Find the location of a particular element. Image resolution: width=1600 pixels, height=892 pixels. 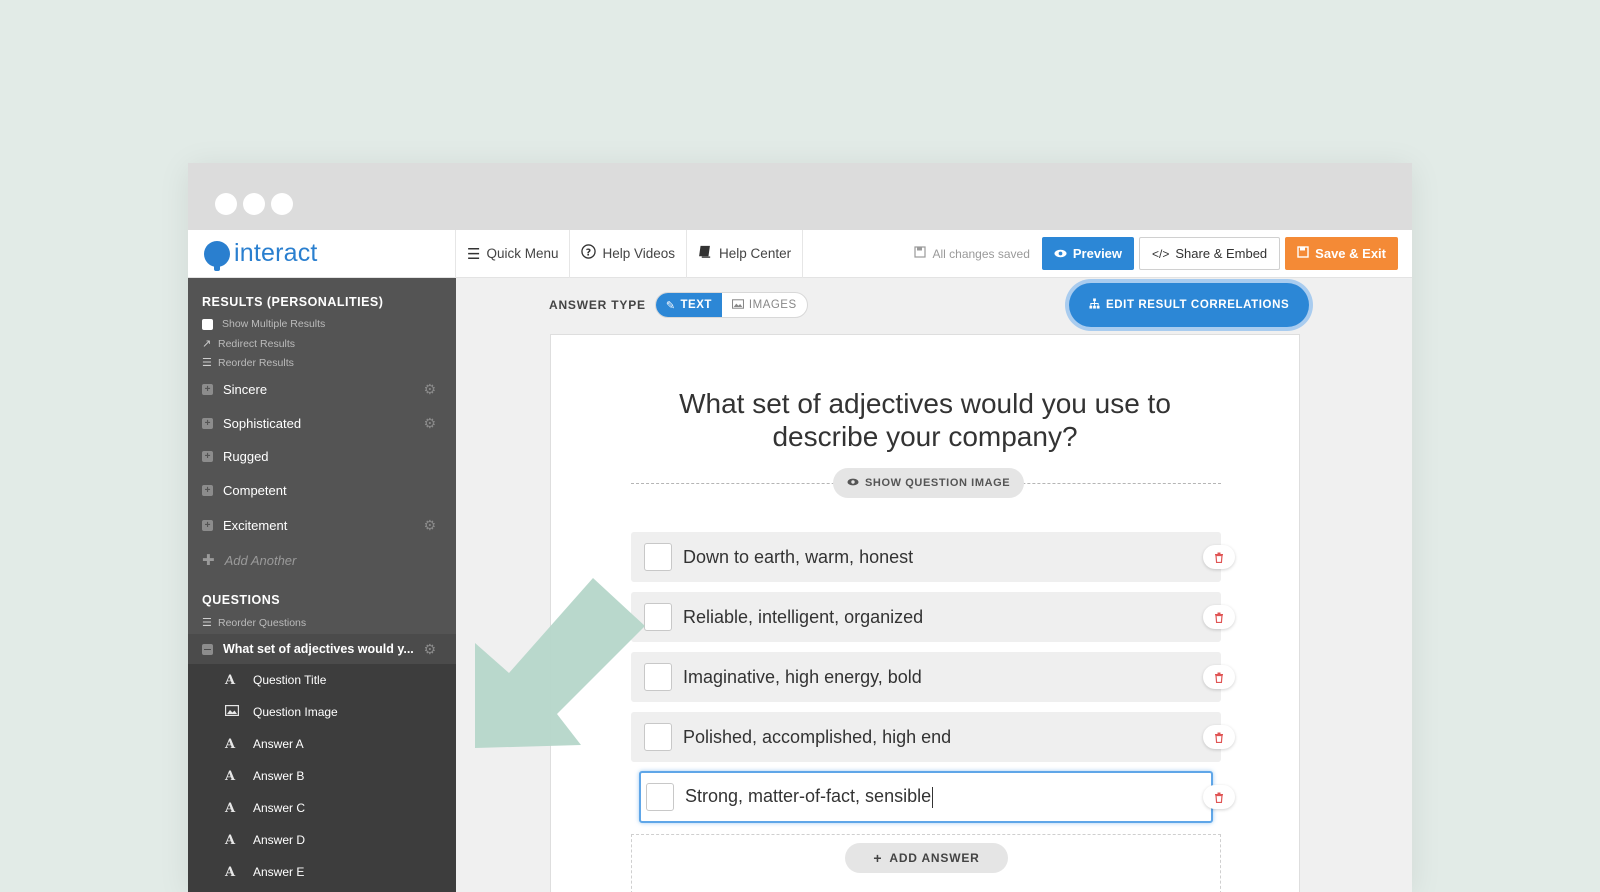

floppy-icon is located at coordinates (920, 253).